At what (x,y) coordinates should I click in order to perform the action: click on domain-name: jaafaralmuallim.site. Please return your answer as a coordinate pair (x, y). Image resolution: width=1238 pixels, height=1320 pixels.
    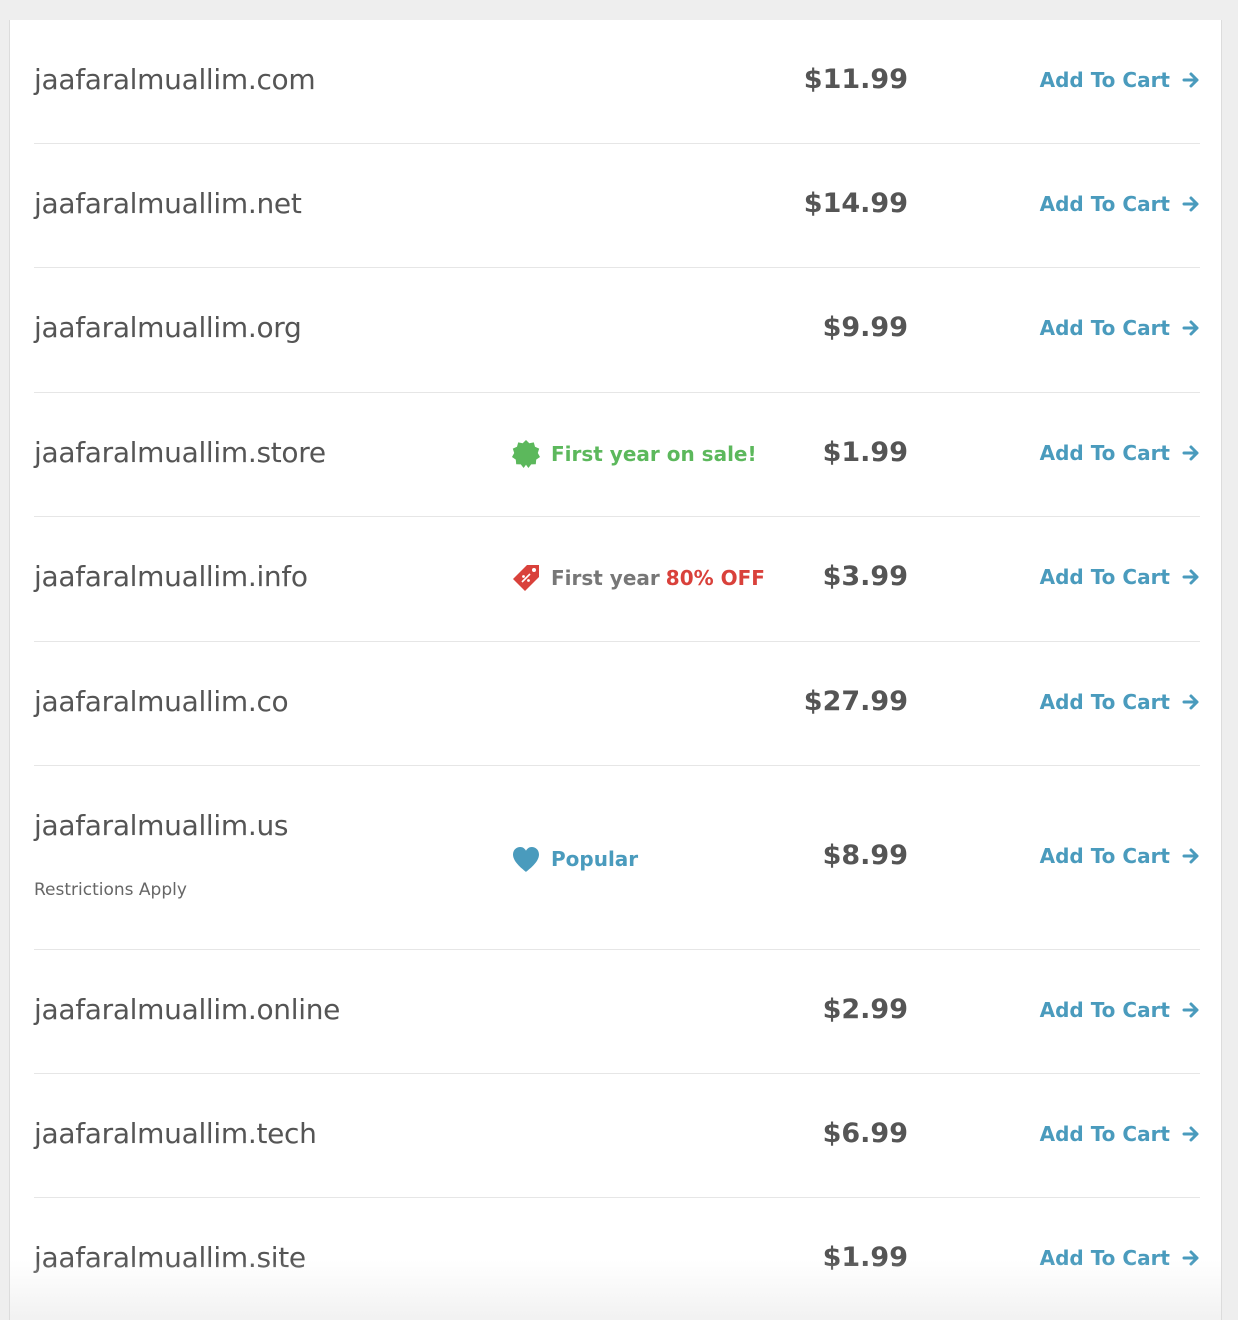
    Looking at the image, I should click on (170, 1257).